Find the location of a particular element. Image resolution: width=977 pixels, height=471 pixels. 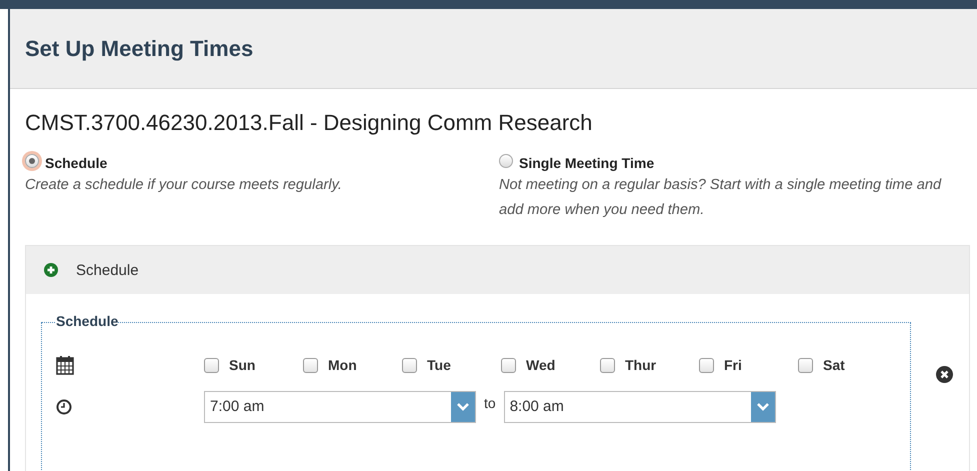

day-label: Wed is located at coordinates (541, 365).